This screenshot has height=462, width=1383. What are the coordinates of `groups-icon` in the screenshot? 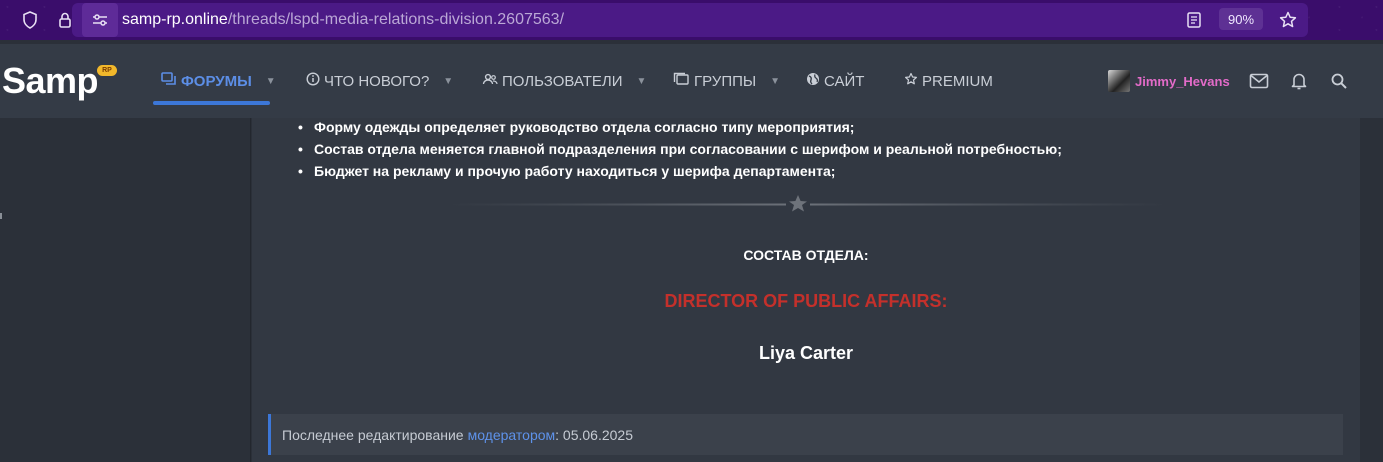 It's located at (681, 81).